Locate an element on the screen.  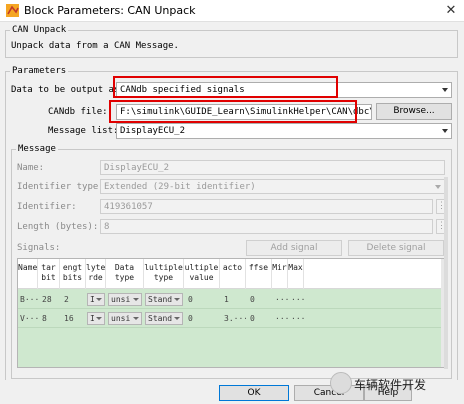
cell-start-bit: 28 is located at coordinates (50, 299).